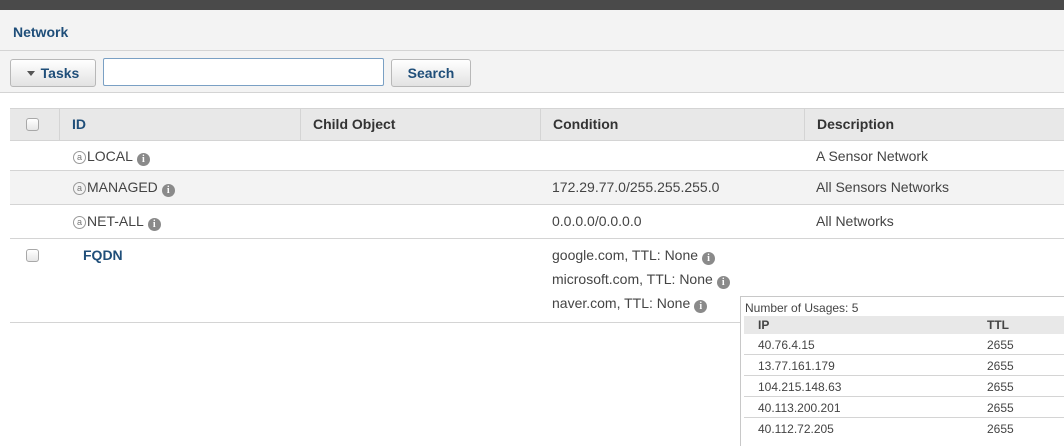 This screenshot has width=1064, height=446. Describe the element at coordinates (872, 156) in the screenshot. I see `description-cell: A Sensor Network` at that location.